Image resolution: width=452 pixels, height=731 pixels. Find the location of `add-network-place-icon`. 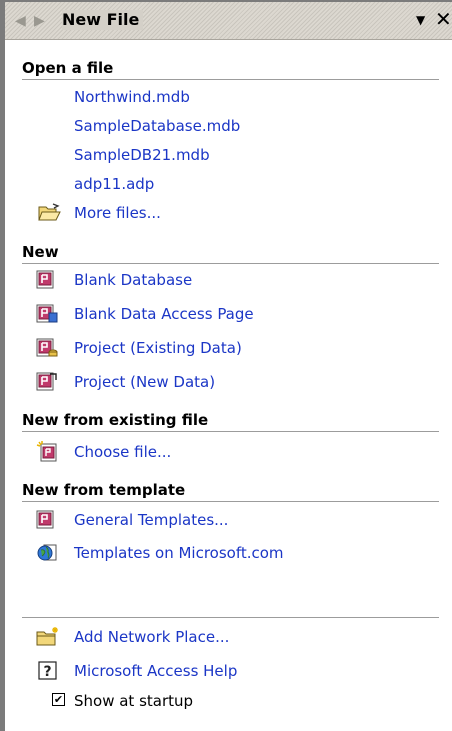

add-network-place-icon is located at coordinates (47, 636).